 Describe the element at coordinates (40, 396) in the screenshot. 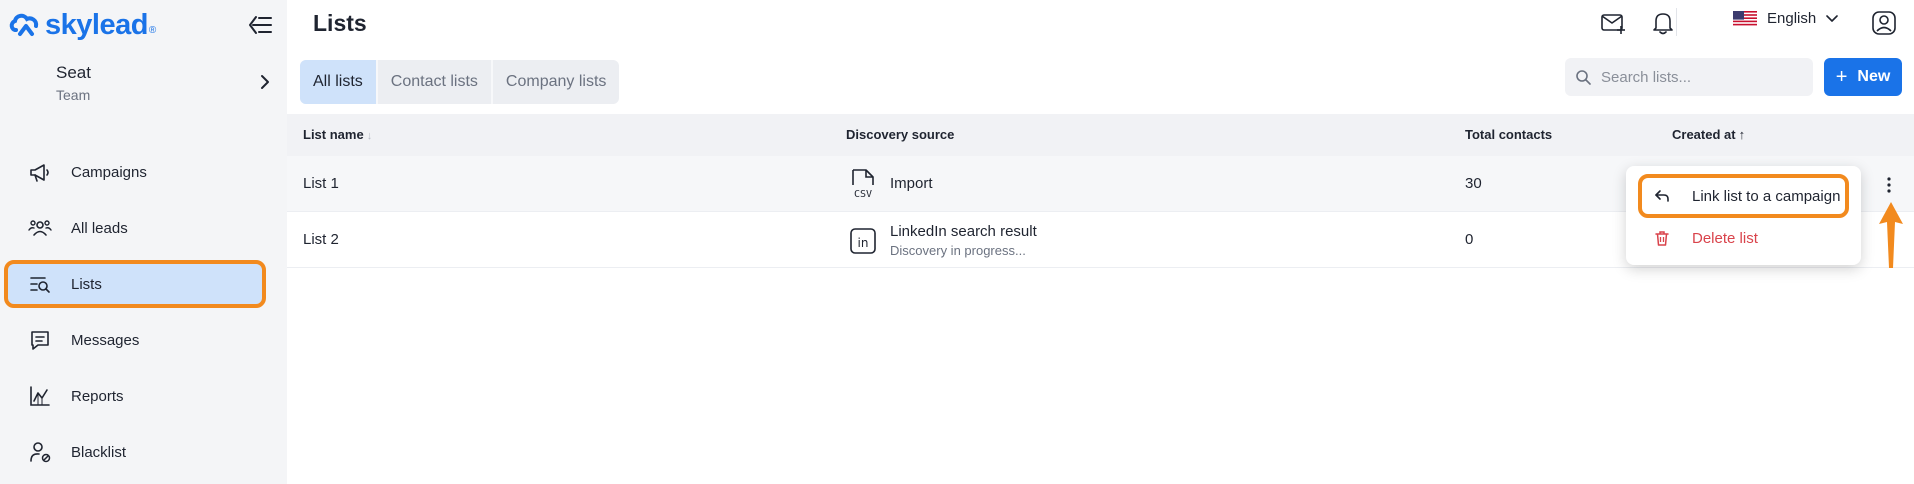

I see `chart-icon` at that location.